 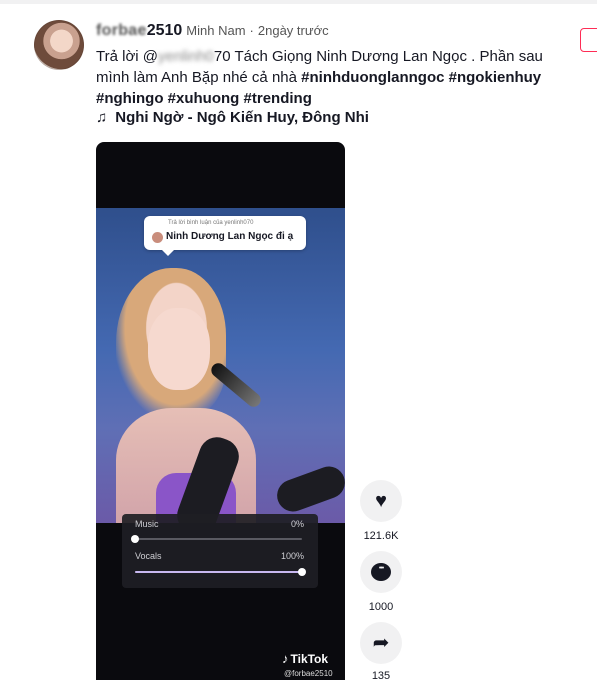 What do you see at coordinates (278, 98) in the screenshot?
I see `hashtag-link: #trending` at bounding box center [278, 98].